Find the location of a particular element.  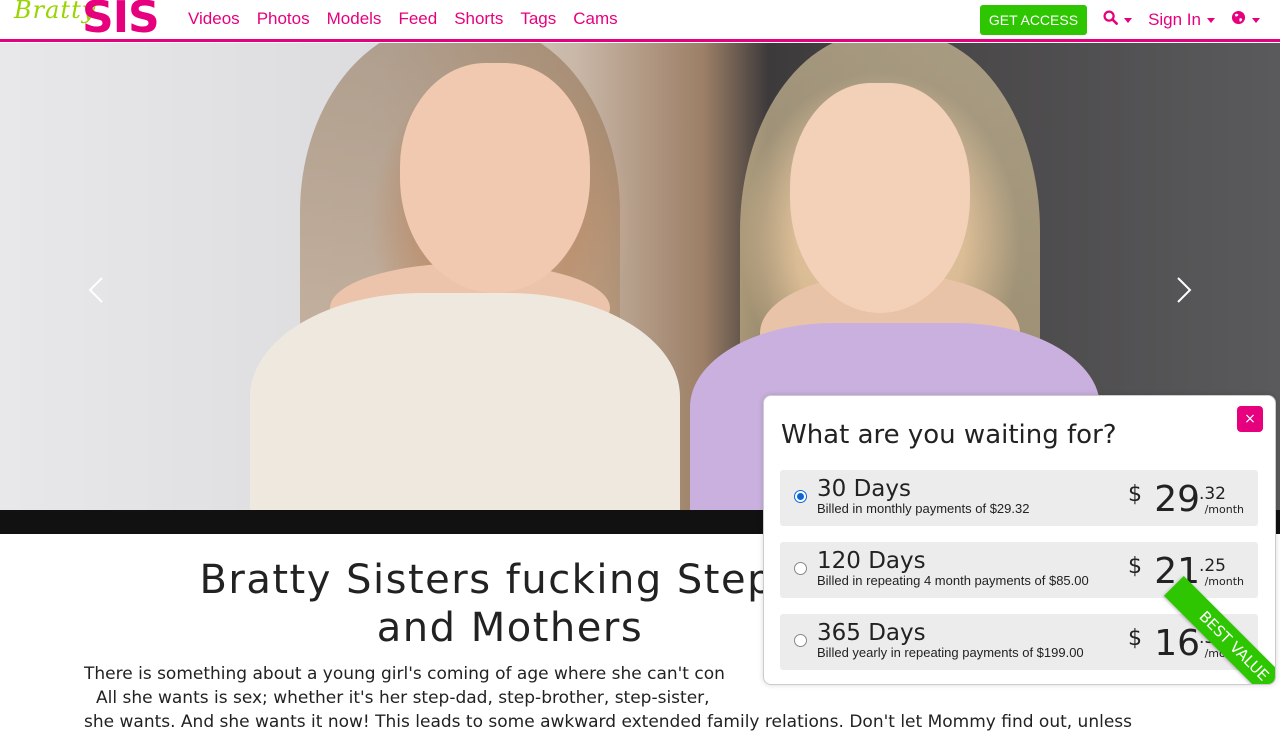

logo-sis-text: SIS is located at coordinates (121, 21).